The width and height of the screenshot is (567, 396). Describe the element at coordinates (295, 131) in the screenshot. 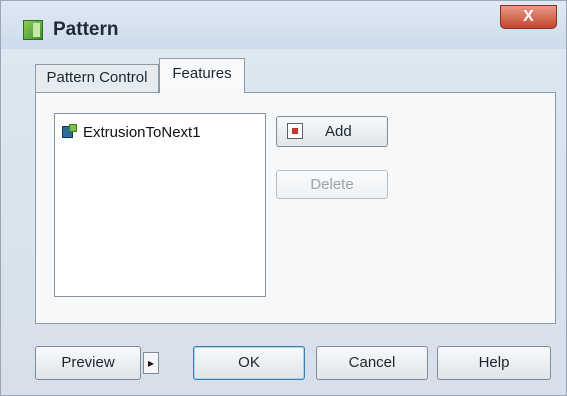

I see `add-feature-icon` at that location.